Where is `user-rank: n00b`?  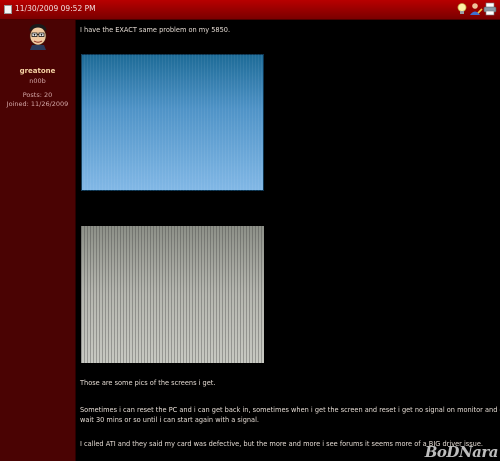 user-rank: n00b is located at coordinates (37, 81).